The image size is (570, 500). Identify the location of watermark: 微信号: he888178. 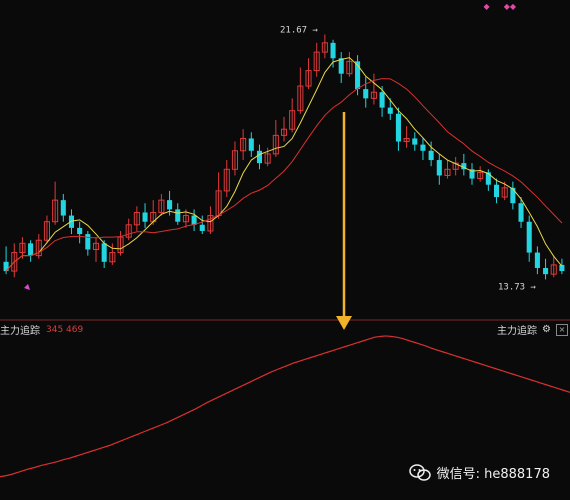
(479, 472).